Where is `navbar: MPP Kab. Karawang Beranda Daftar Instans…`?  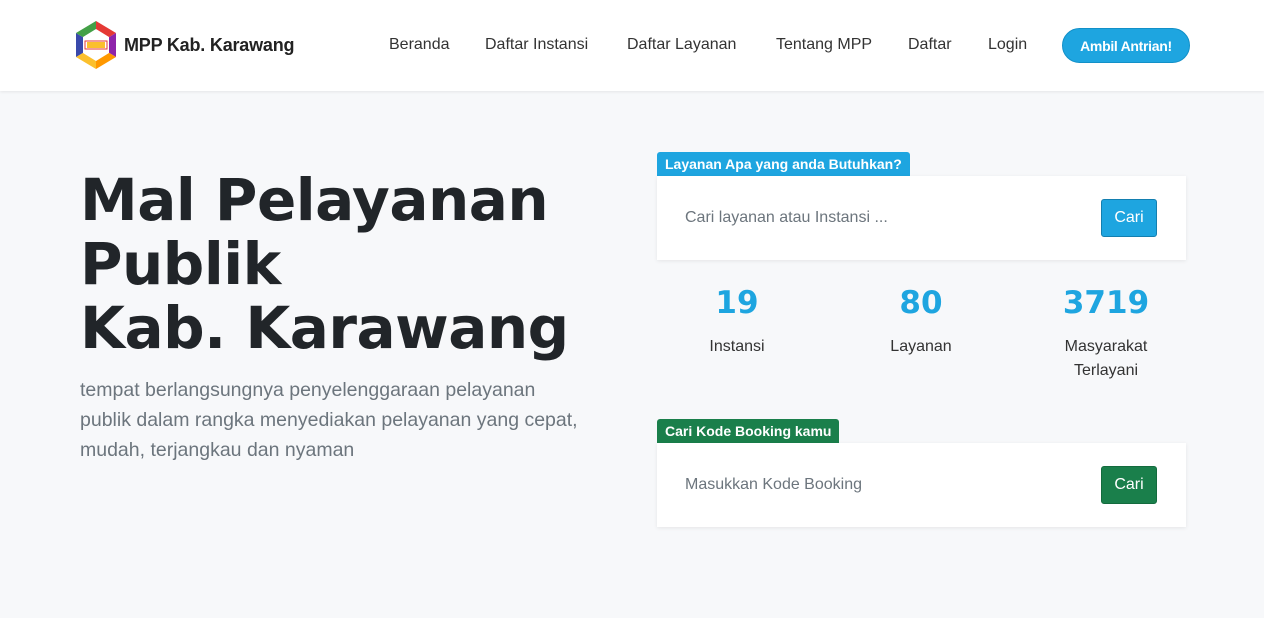
navbar: MPP Kab. Karawang Beranda Daftar Instans… is located at coordinates (632, 45).